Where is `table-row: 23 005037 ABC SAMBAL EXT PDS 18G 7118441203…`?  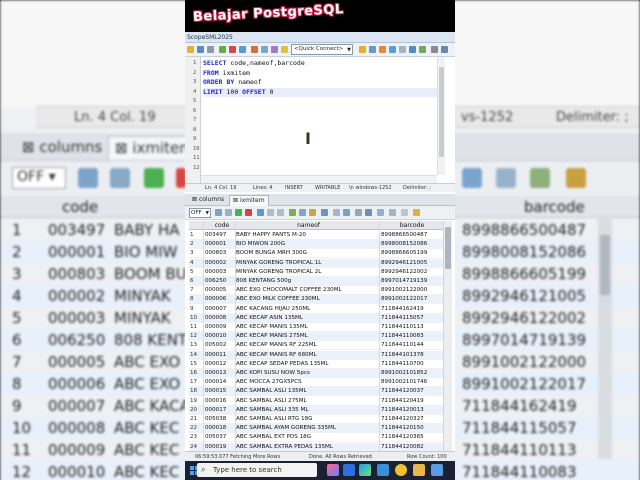 table-row: 23 005037 ABC SAMBAL EXT PDS 18G 7118441203… is located at coordinates (316, 438).